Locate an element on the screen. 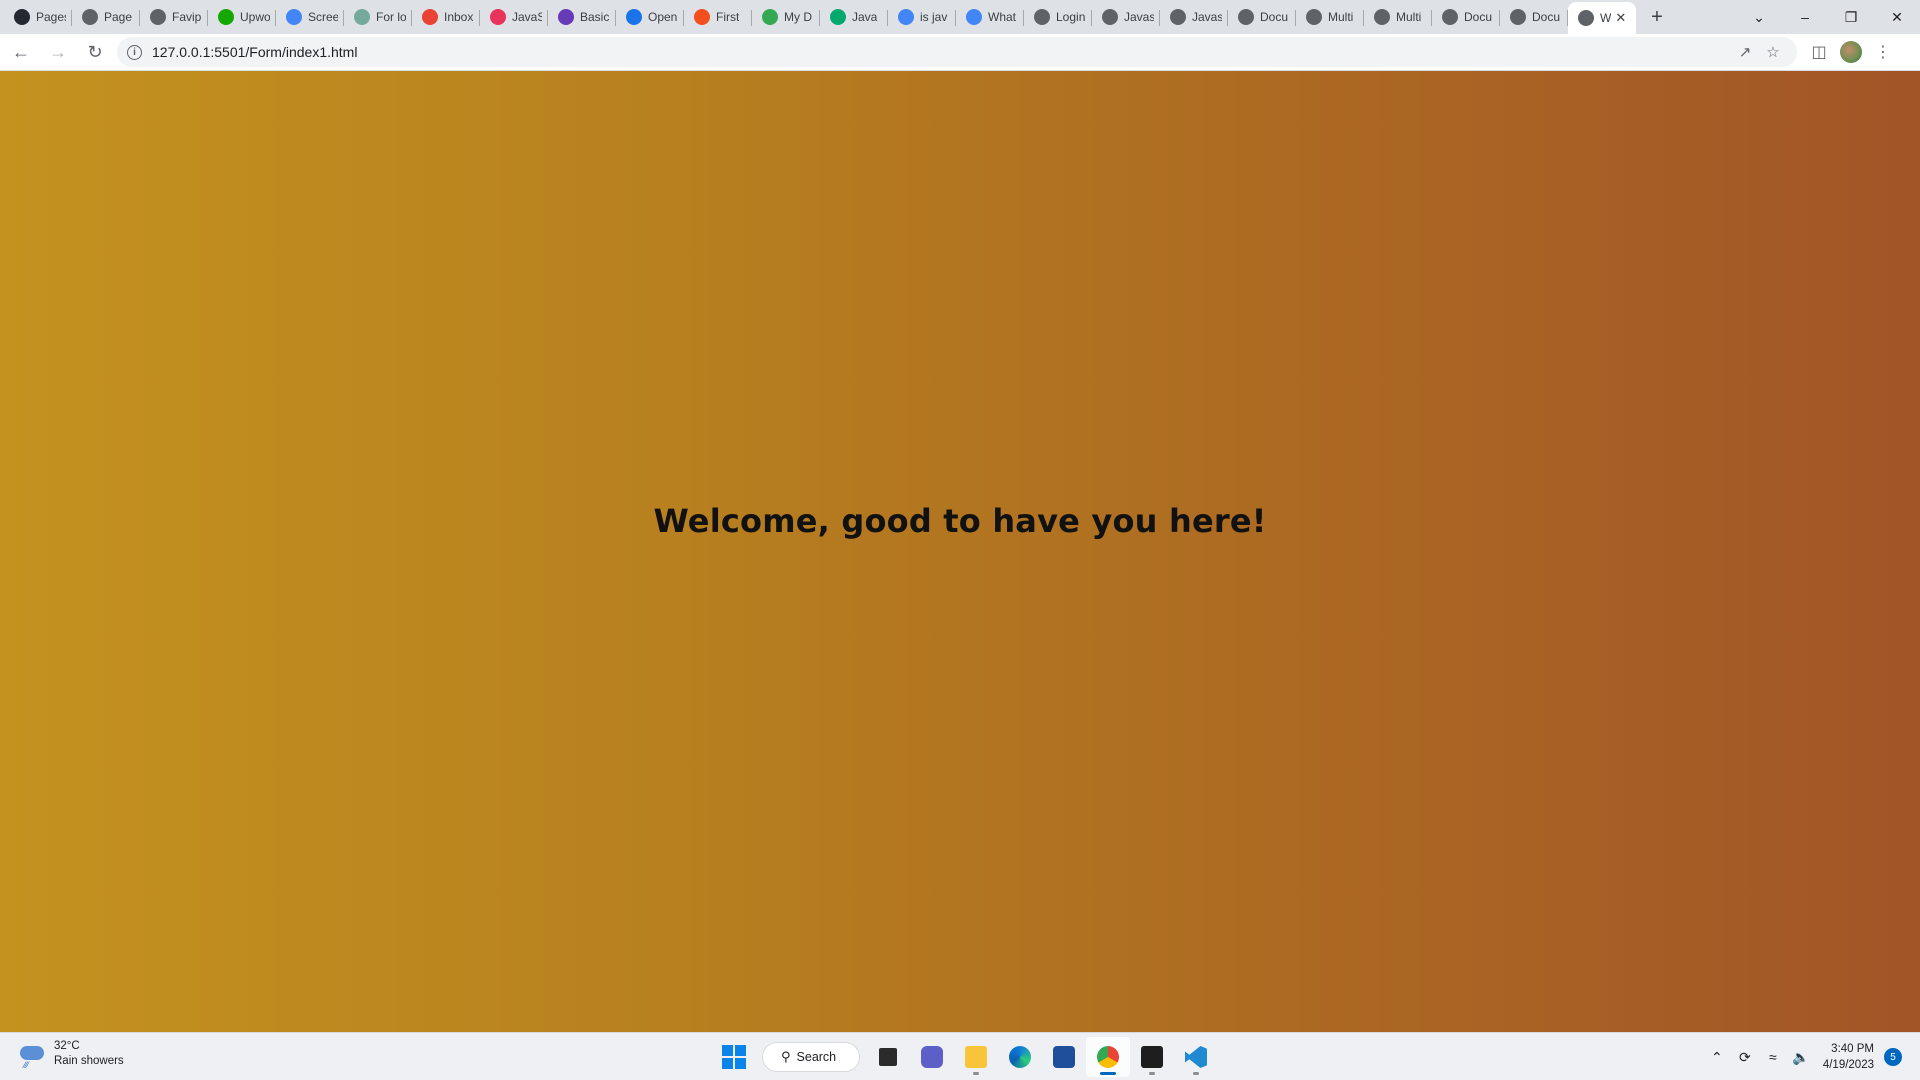 The width and height of the screenshot is (1920, 1080). browser-tab: is jav is located at coordinates (922, 17).